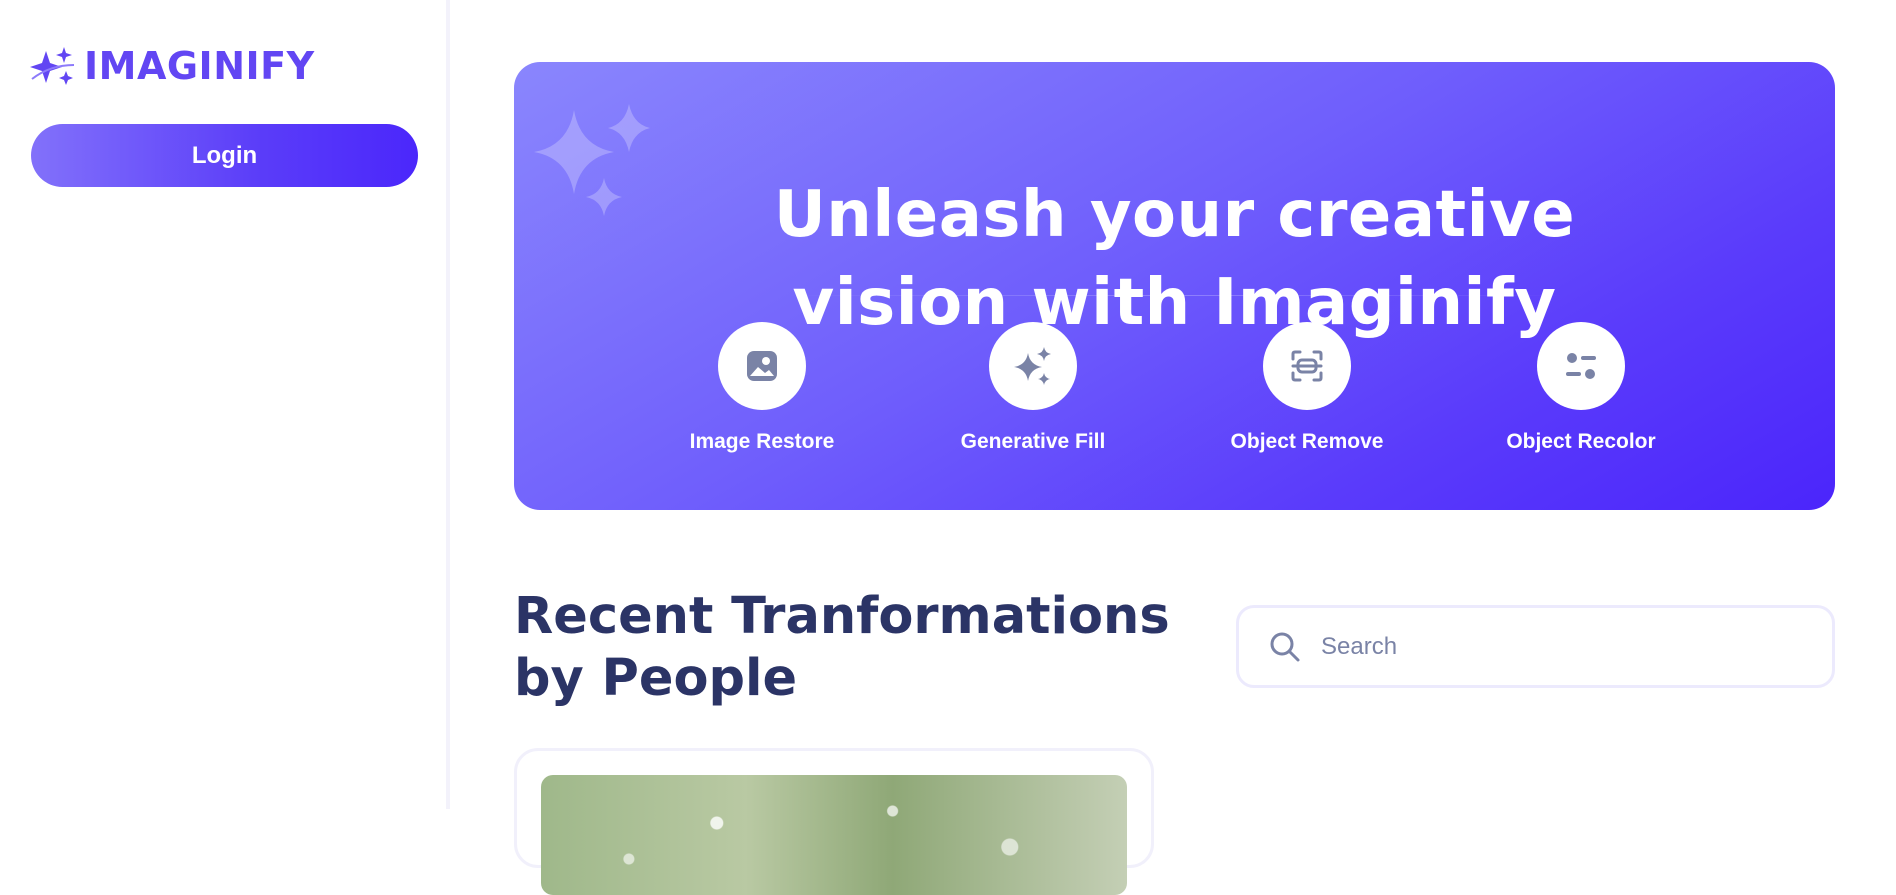 This screenshot has width=1896, height=895. Describe the element at coordinates (1307, 441) in the screenshot. I see `feature-label: Object Remove` at that location.